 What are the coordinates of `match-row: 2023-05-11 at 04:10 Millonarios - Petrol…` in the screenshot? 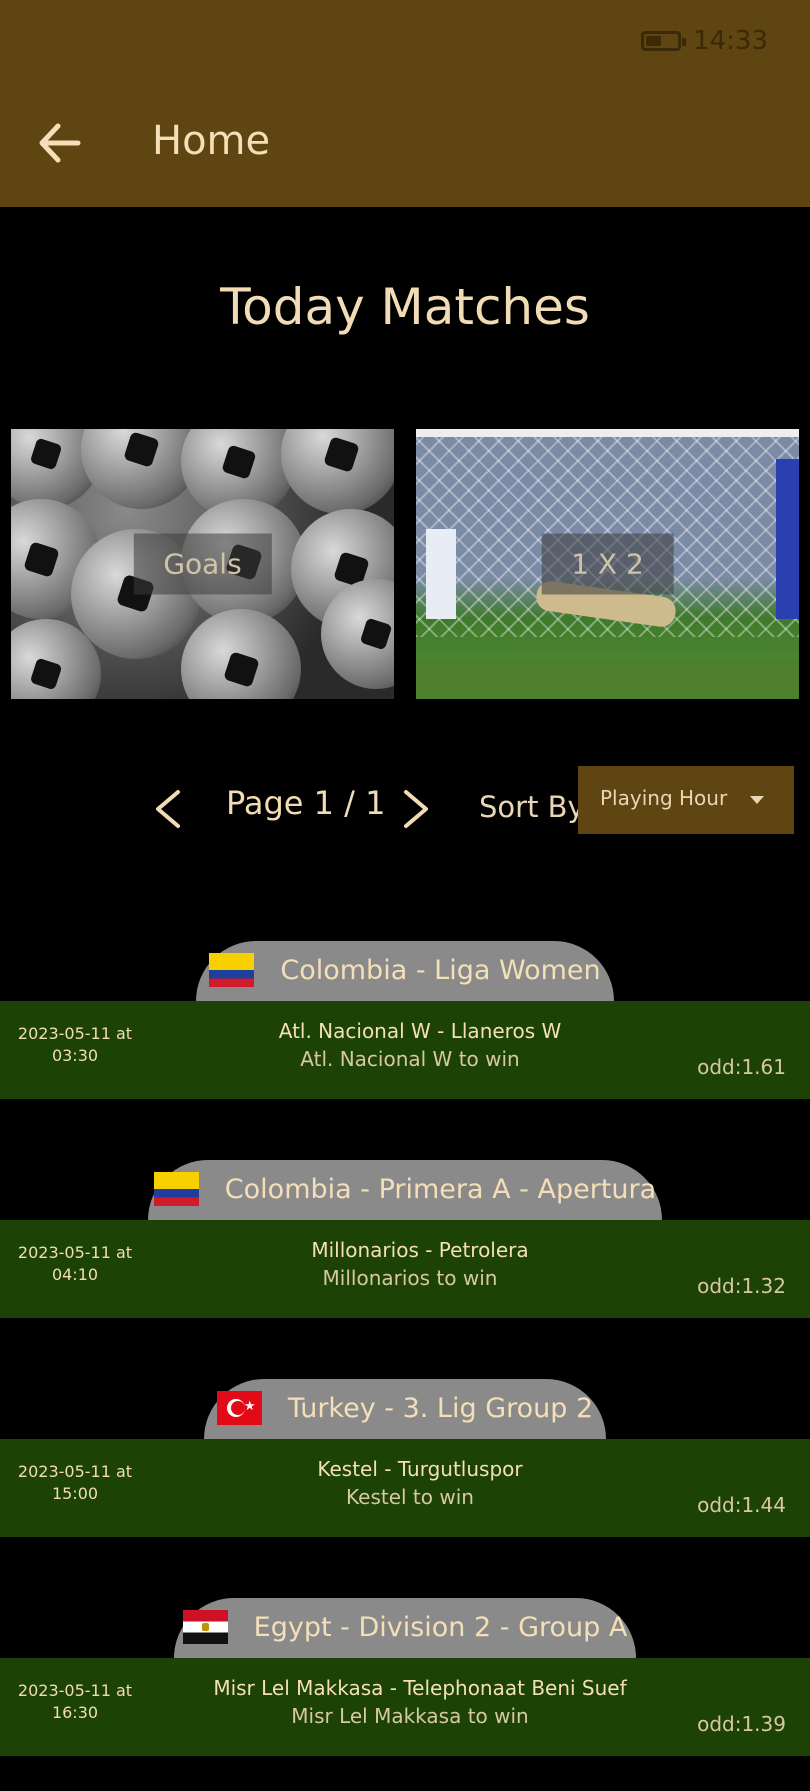 It's located at (405, 1269).